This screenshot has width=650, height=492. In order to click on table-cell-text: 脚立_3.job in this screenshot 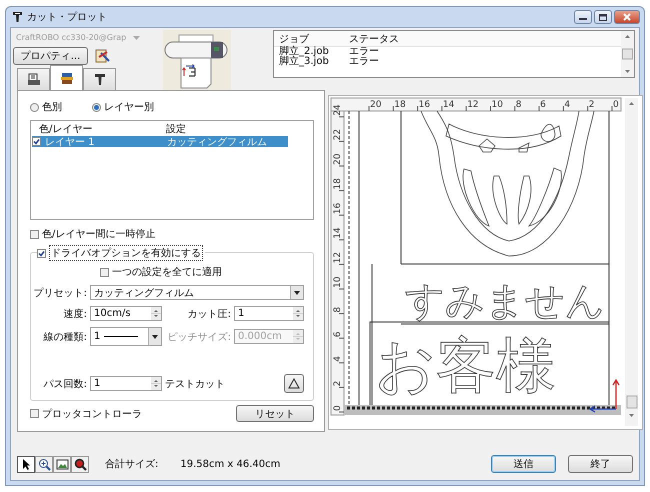, I will do `click(304, 62)`.